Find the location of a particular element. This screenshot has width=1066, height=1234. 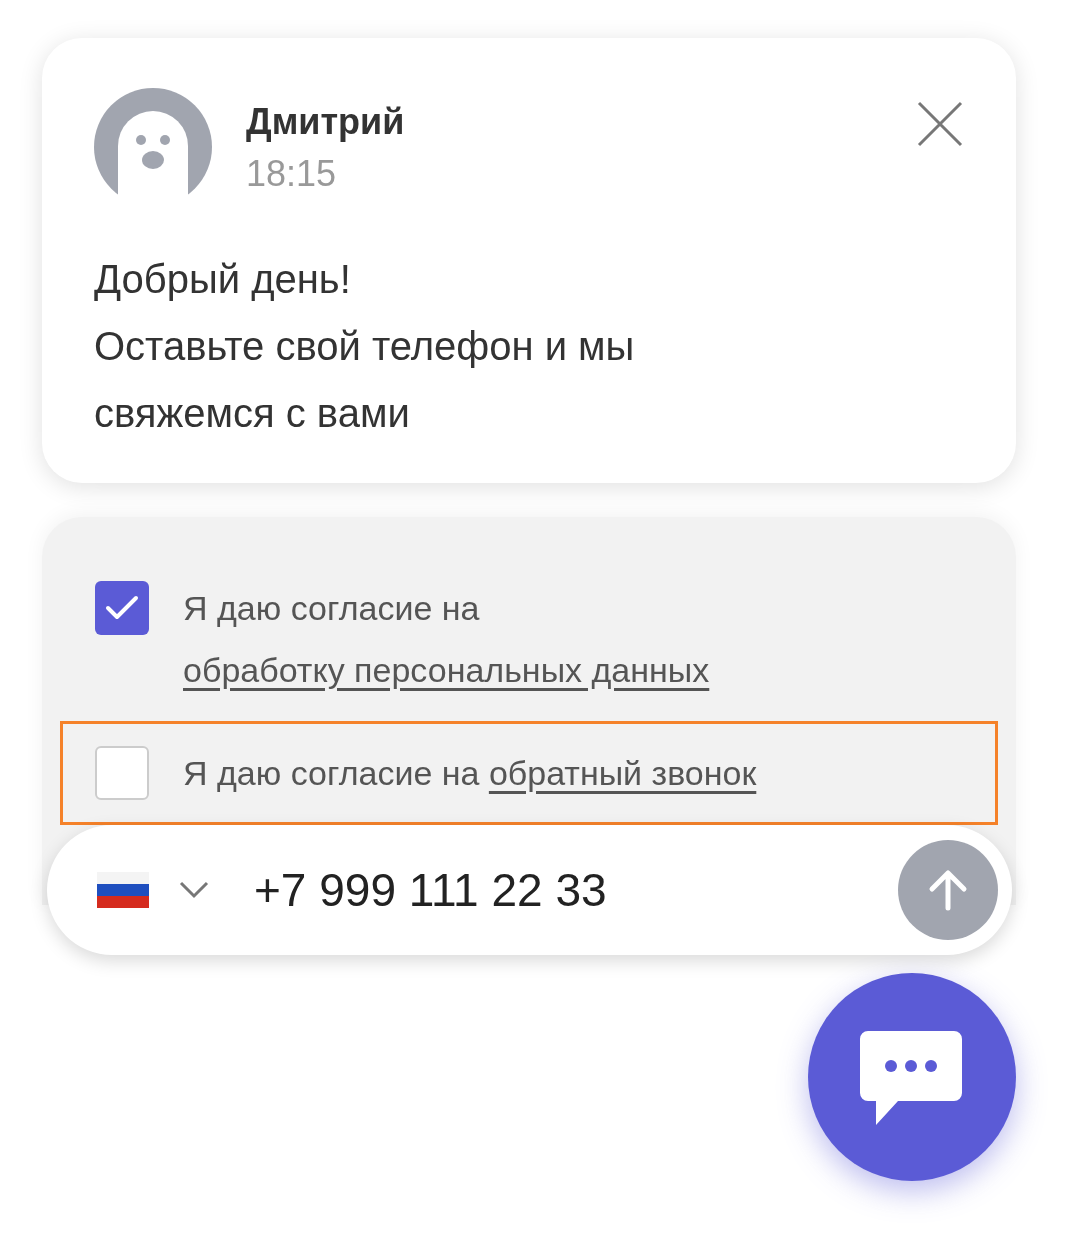

consent-link: обратный звонок is located at coordinates (622, 773).